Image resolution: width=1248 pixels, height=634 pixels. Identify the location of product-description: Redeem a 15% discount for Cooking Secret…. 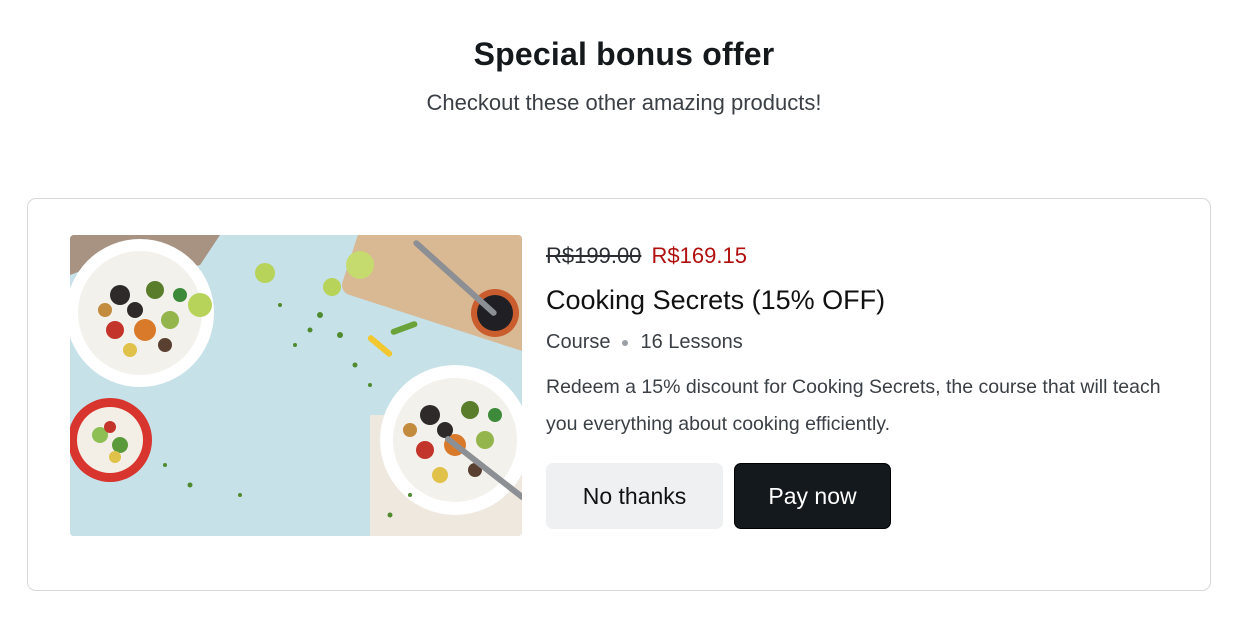
(853, 405).